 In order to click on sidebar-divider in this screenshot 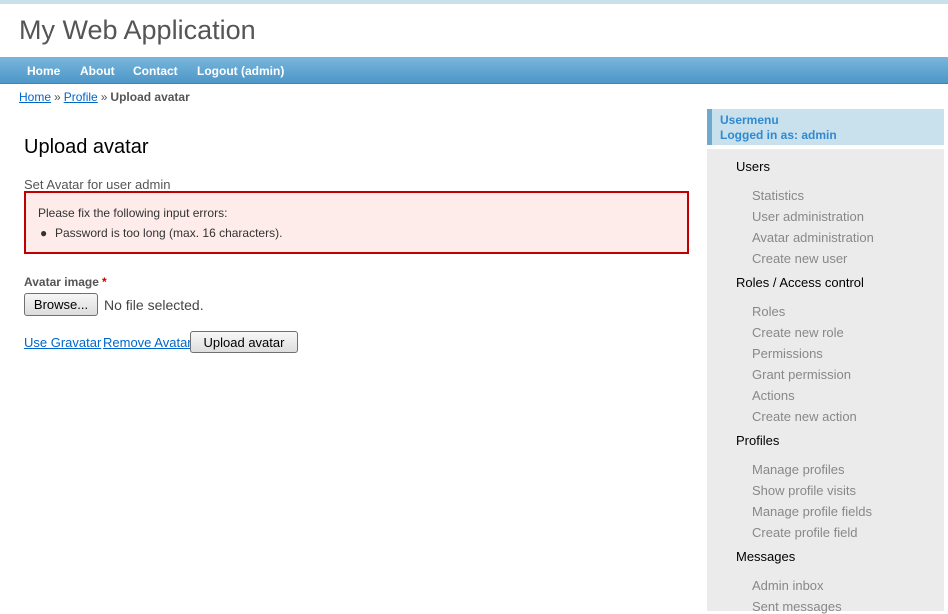, I will do `click(825, 147)`.